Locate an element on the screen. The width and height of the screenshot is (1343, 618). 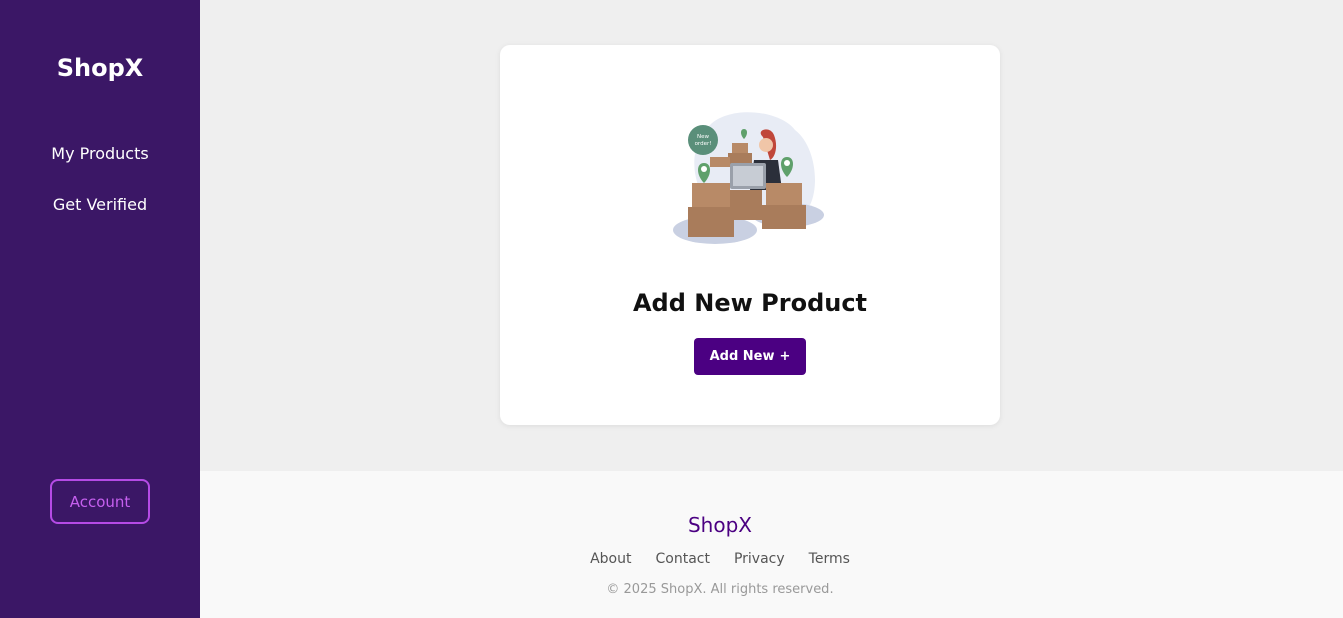
footer-brand: ShopX is located at coordinates (719, 525).